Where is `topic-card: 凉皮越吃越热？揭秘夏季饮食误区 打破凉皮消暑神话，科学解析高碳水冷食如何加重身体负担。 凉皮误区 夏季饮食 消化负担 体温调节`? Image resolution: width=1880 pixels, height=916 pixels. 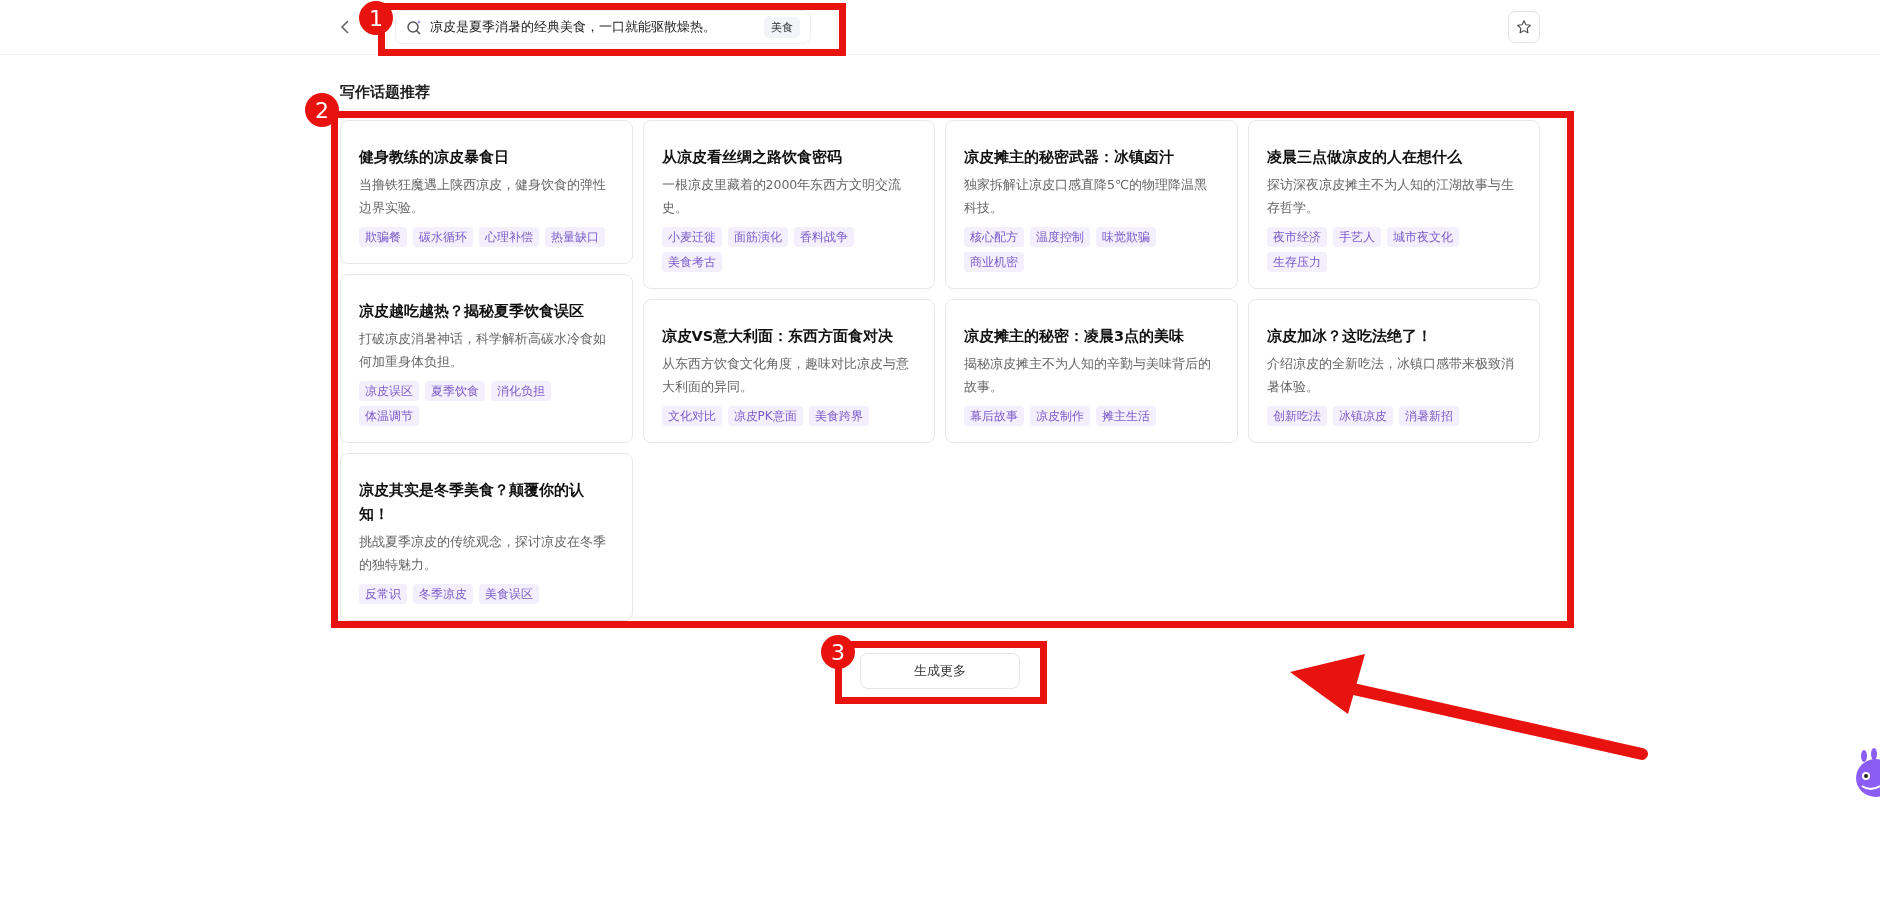 topic-card: 凉皮越吃越热？揭秘夏季饮食误区 打破凉皮消暑神话，科学解析高碳水冷食如何加重身体负担。 凉皮误区 夏季饮食 消化负担 体温调节 is located at coordinates (486, 358).